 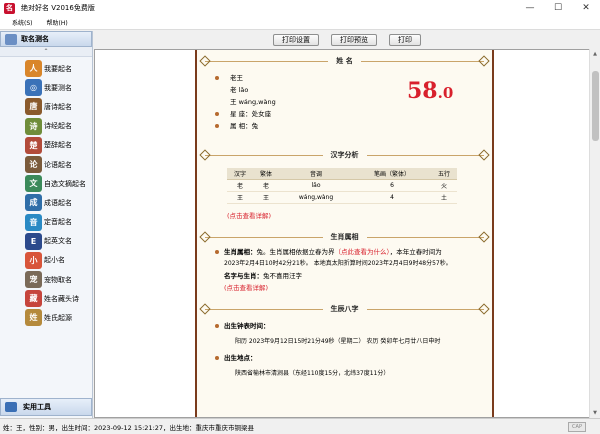 What do you see at coordinates (58, 279) in the screenshot?
I see `sidebar-item-label: 宠物取名` at bounding box center [58, 279].